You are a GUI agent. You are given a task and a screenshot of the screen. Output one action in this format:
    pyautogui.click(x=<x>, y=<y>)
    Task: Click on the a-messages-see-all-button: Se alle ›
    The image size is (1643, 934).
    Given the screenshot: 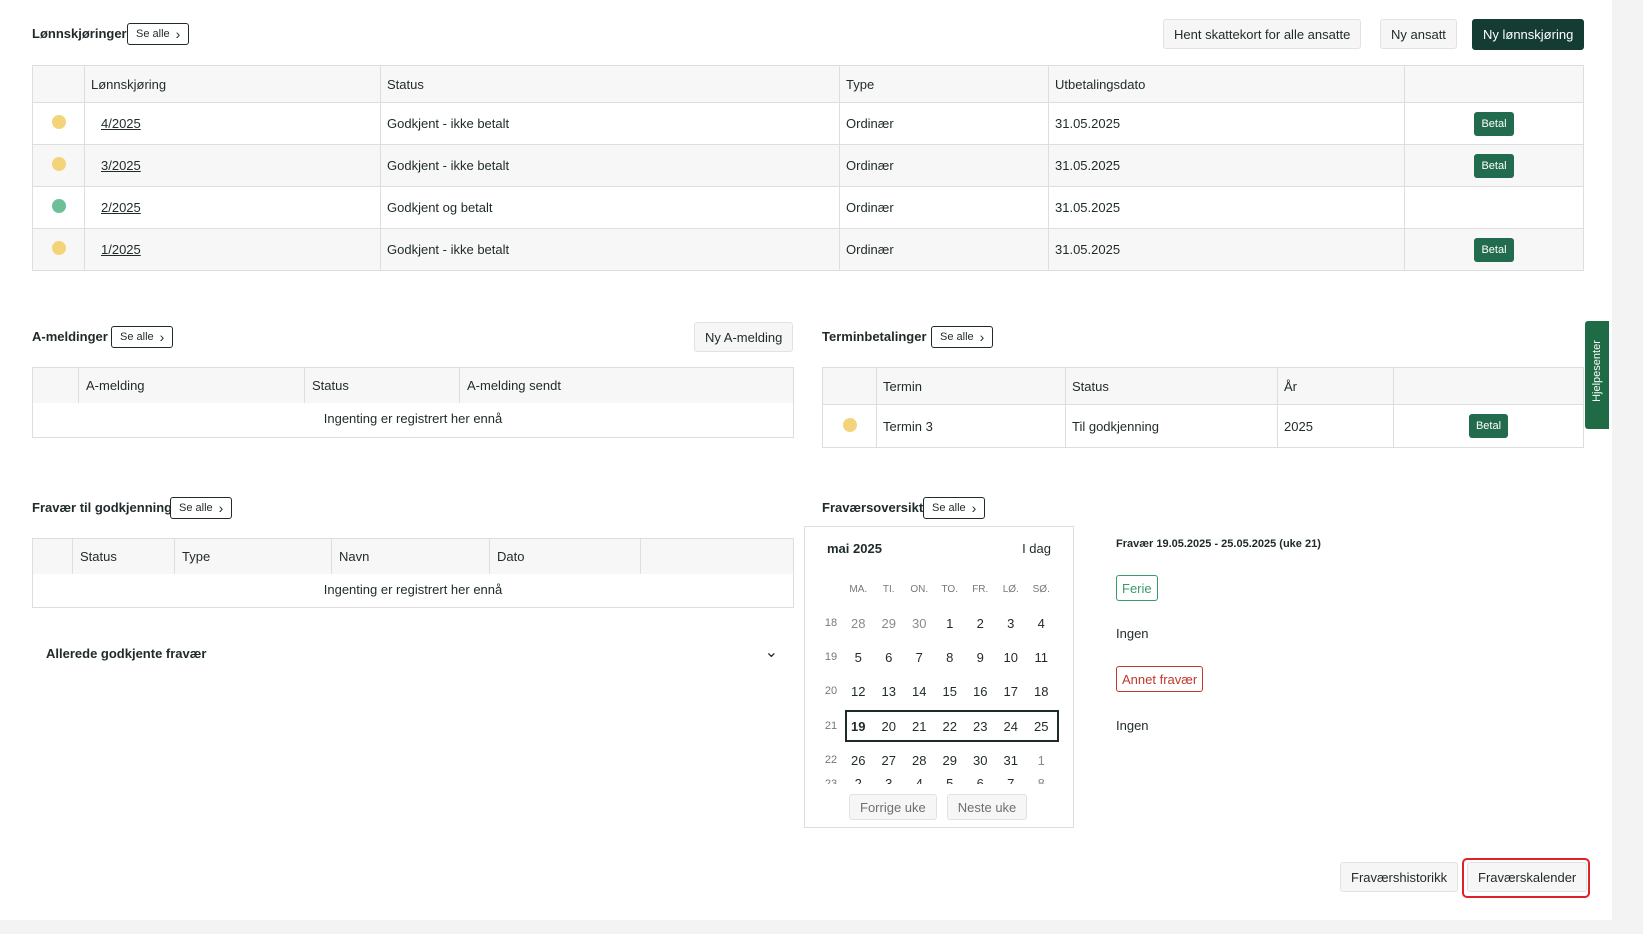 What is the action you would take?
    pyautogui.click(x=142, y=337)
    